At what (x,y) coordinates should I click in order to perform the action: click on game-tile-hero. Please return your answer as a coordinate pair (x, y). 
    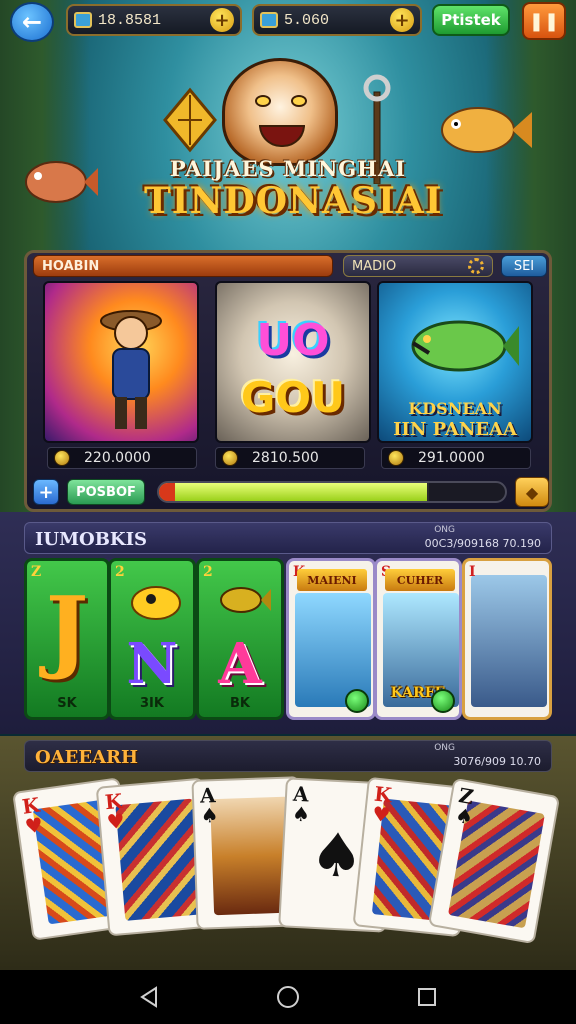
    Looking at the image, I should click on (121, 362).